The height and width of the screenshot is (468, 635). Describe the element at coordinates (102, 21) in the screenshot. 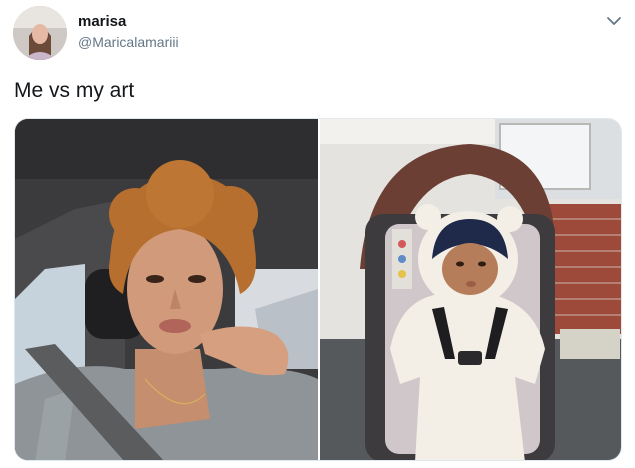

I see `display-name: marisa` at that location.